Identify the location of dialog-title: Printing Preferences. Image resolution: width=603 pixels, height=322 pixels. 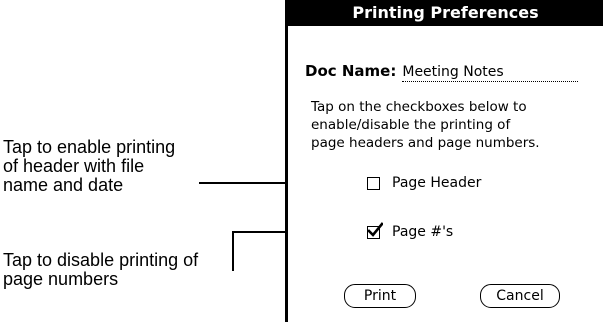
(445, 13).